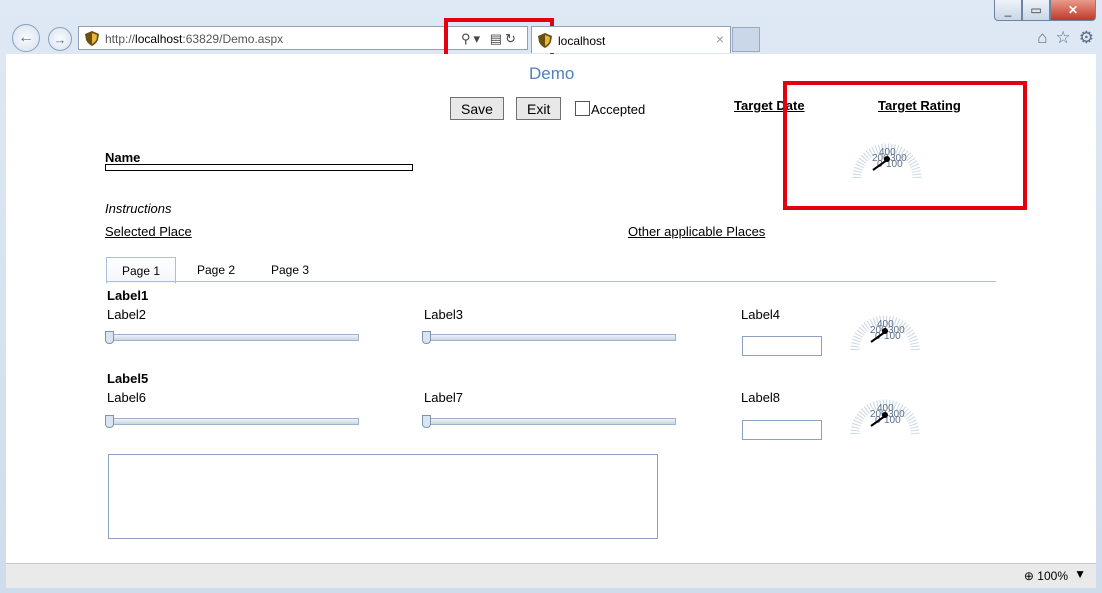  I want to click on browser-tab: localhost ×, so click(631, 39).